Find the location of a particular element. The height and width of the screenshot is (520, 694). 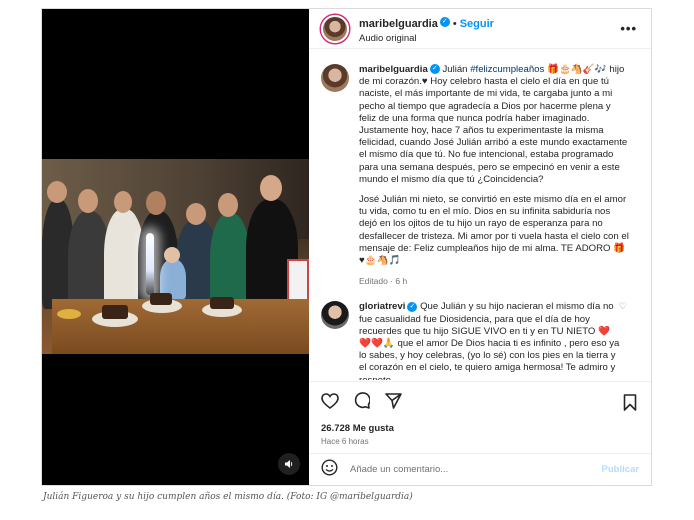

small-heart-icon: ♡ is located at coordinates (623, 306).